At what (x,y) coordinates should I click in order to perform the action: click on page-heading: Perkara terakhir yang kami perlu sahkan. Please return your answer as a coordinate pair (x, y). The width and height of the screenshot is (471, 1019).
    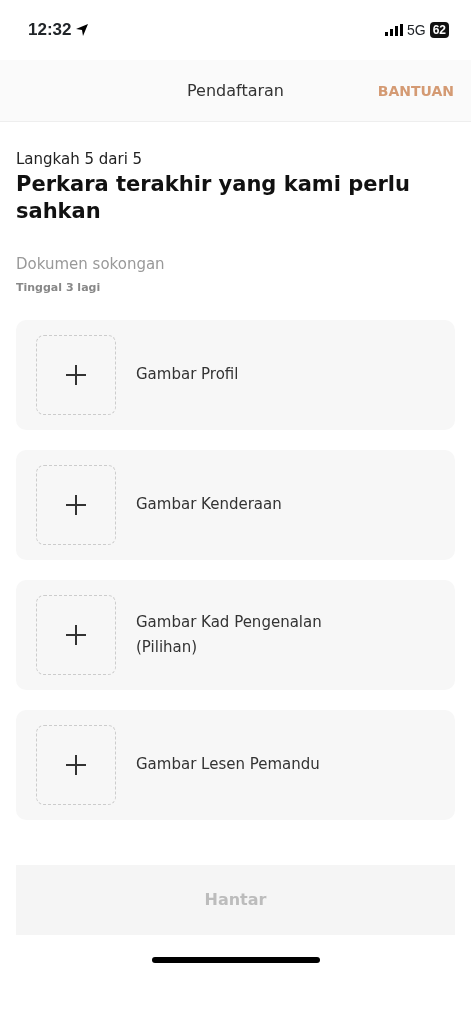
    Looking at the image, I should click on (214, 197).